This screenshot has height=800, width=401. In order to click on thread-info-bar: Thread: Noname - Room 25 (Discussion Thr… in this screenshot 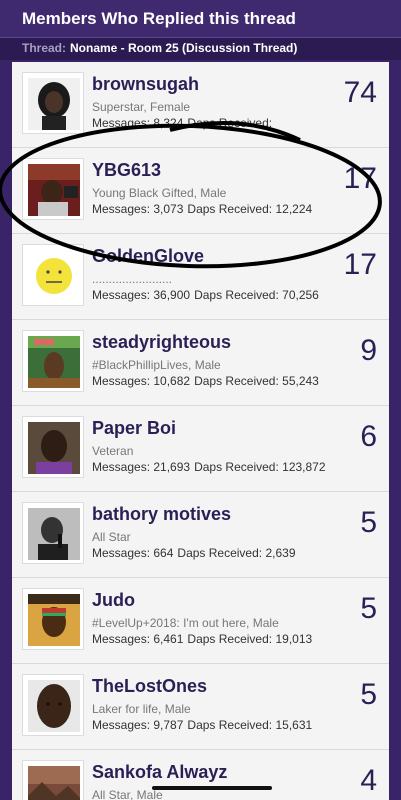, I will do `click(200, 49)`.